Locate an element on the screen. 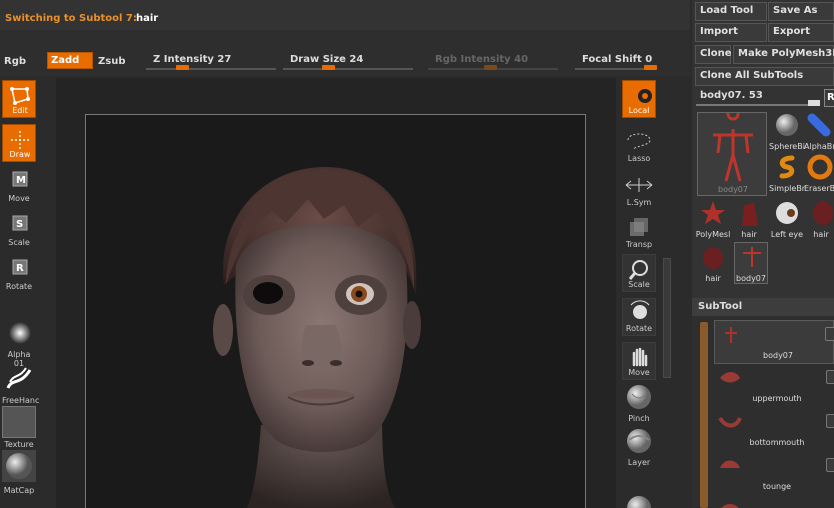 The image size is (834, 508). tool-thumb-left-eye: Left eye is located at coordinates (787, 218).